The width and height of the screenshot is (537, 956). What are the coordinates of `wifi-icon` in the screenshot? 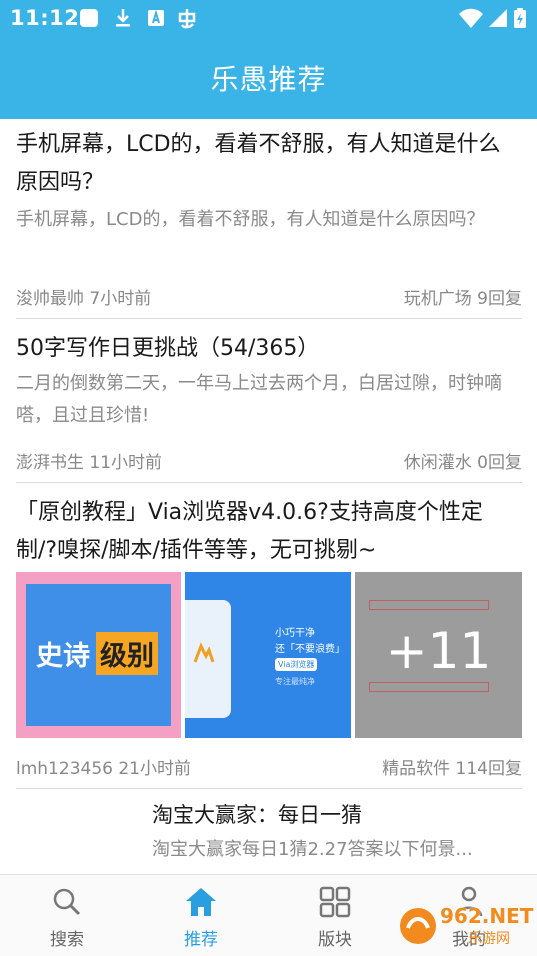 It's located at (471, 18).